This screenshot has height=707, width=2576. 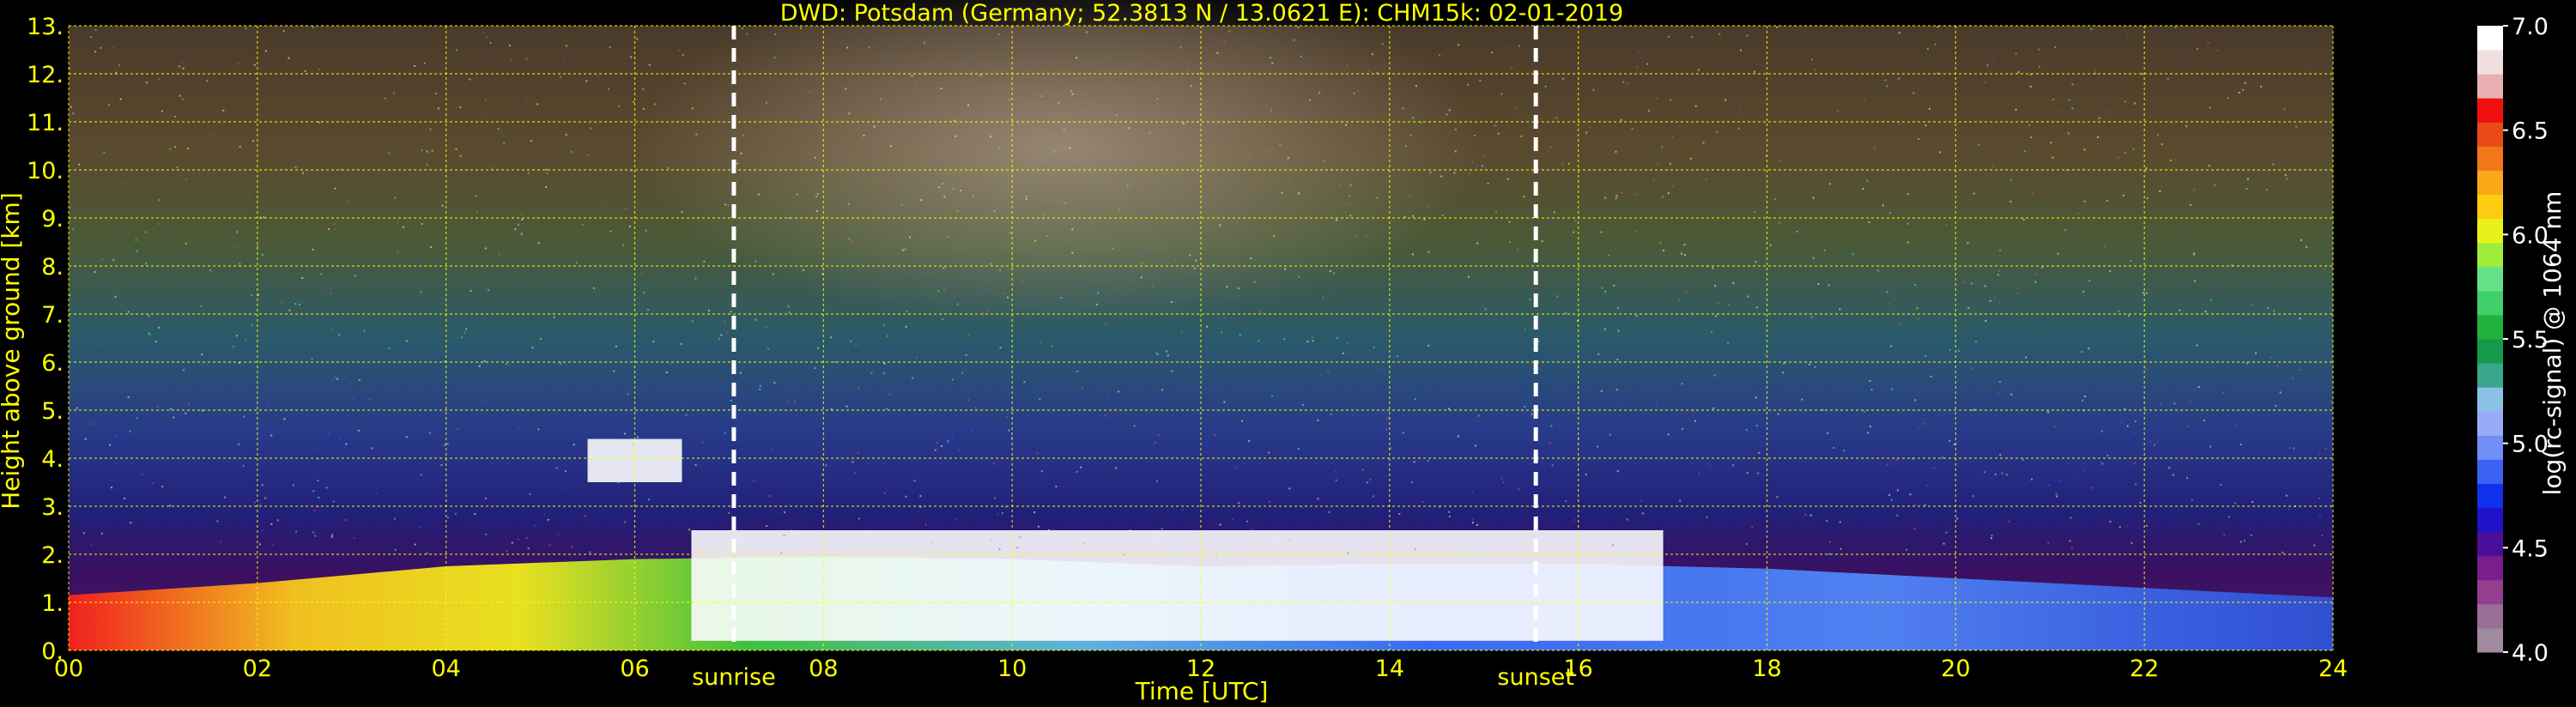 I want to click on y-tick-label: 5., so click(x=52, y=411).